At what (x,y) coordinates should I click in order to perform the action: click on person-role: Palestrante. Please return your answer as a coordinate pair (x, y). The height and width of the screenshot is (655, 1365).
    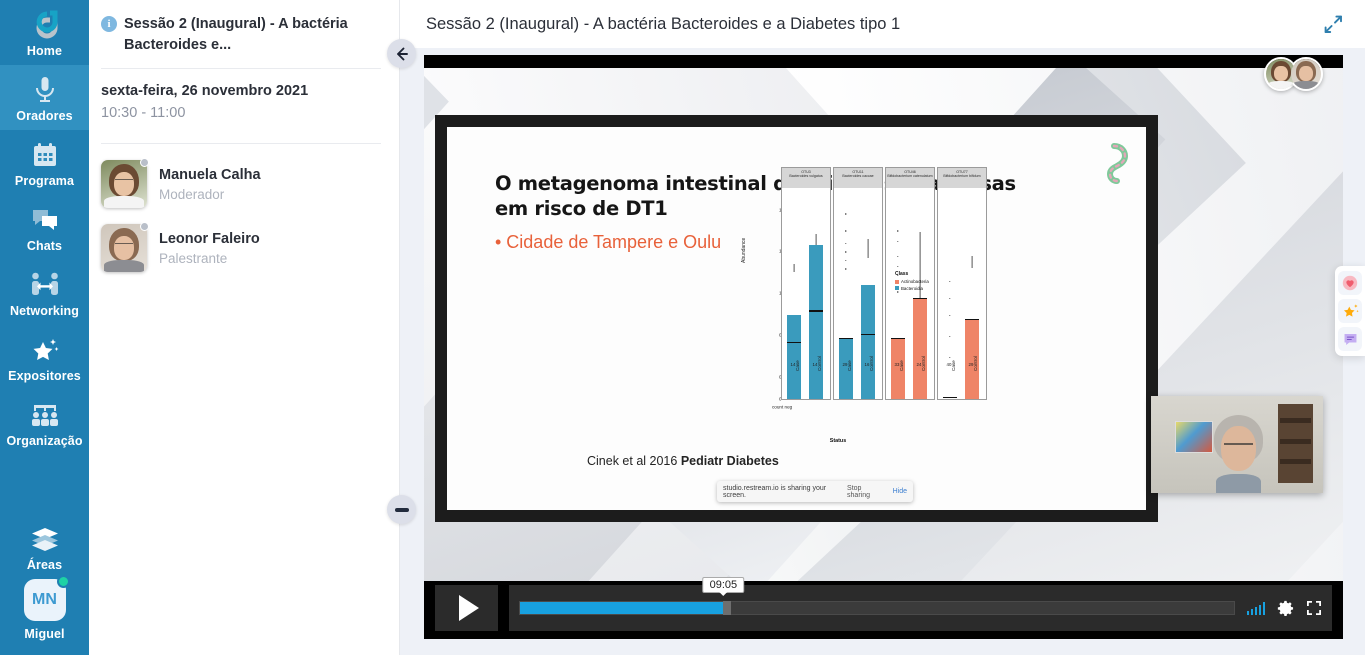
    Looking at the image, I should click on (193, 258).